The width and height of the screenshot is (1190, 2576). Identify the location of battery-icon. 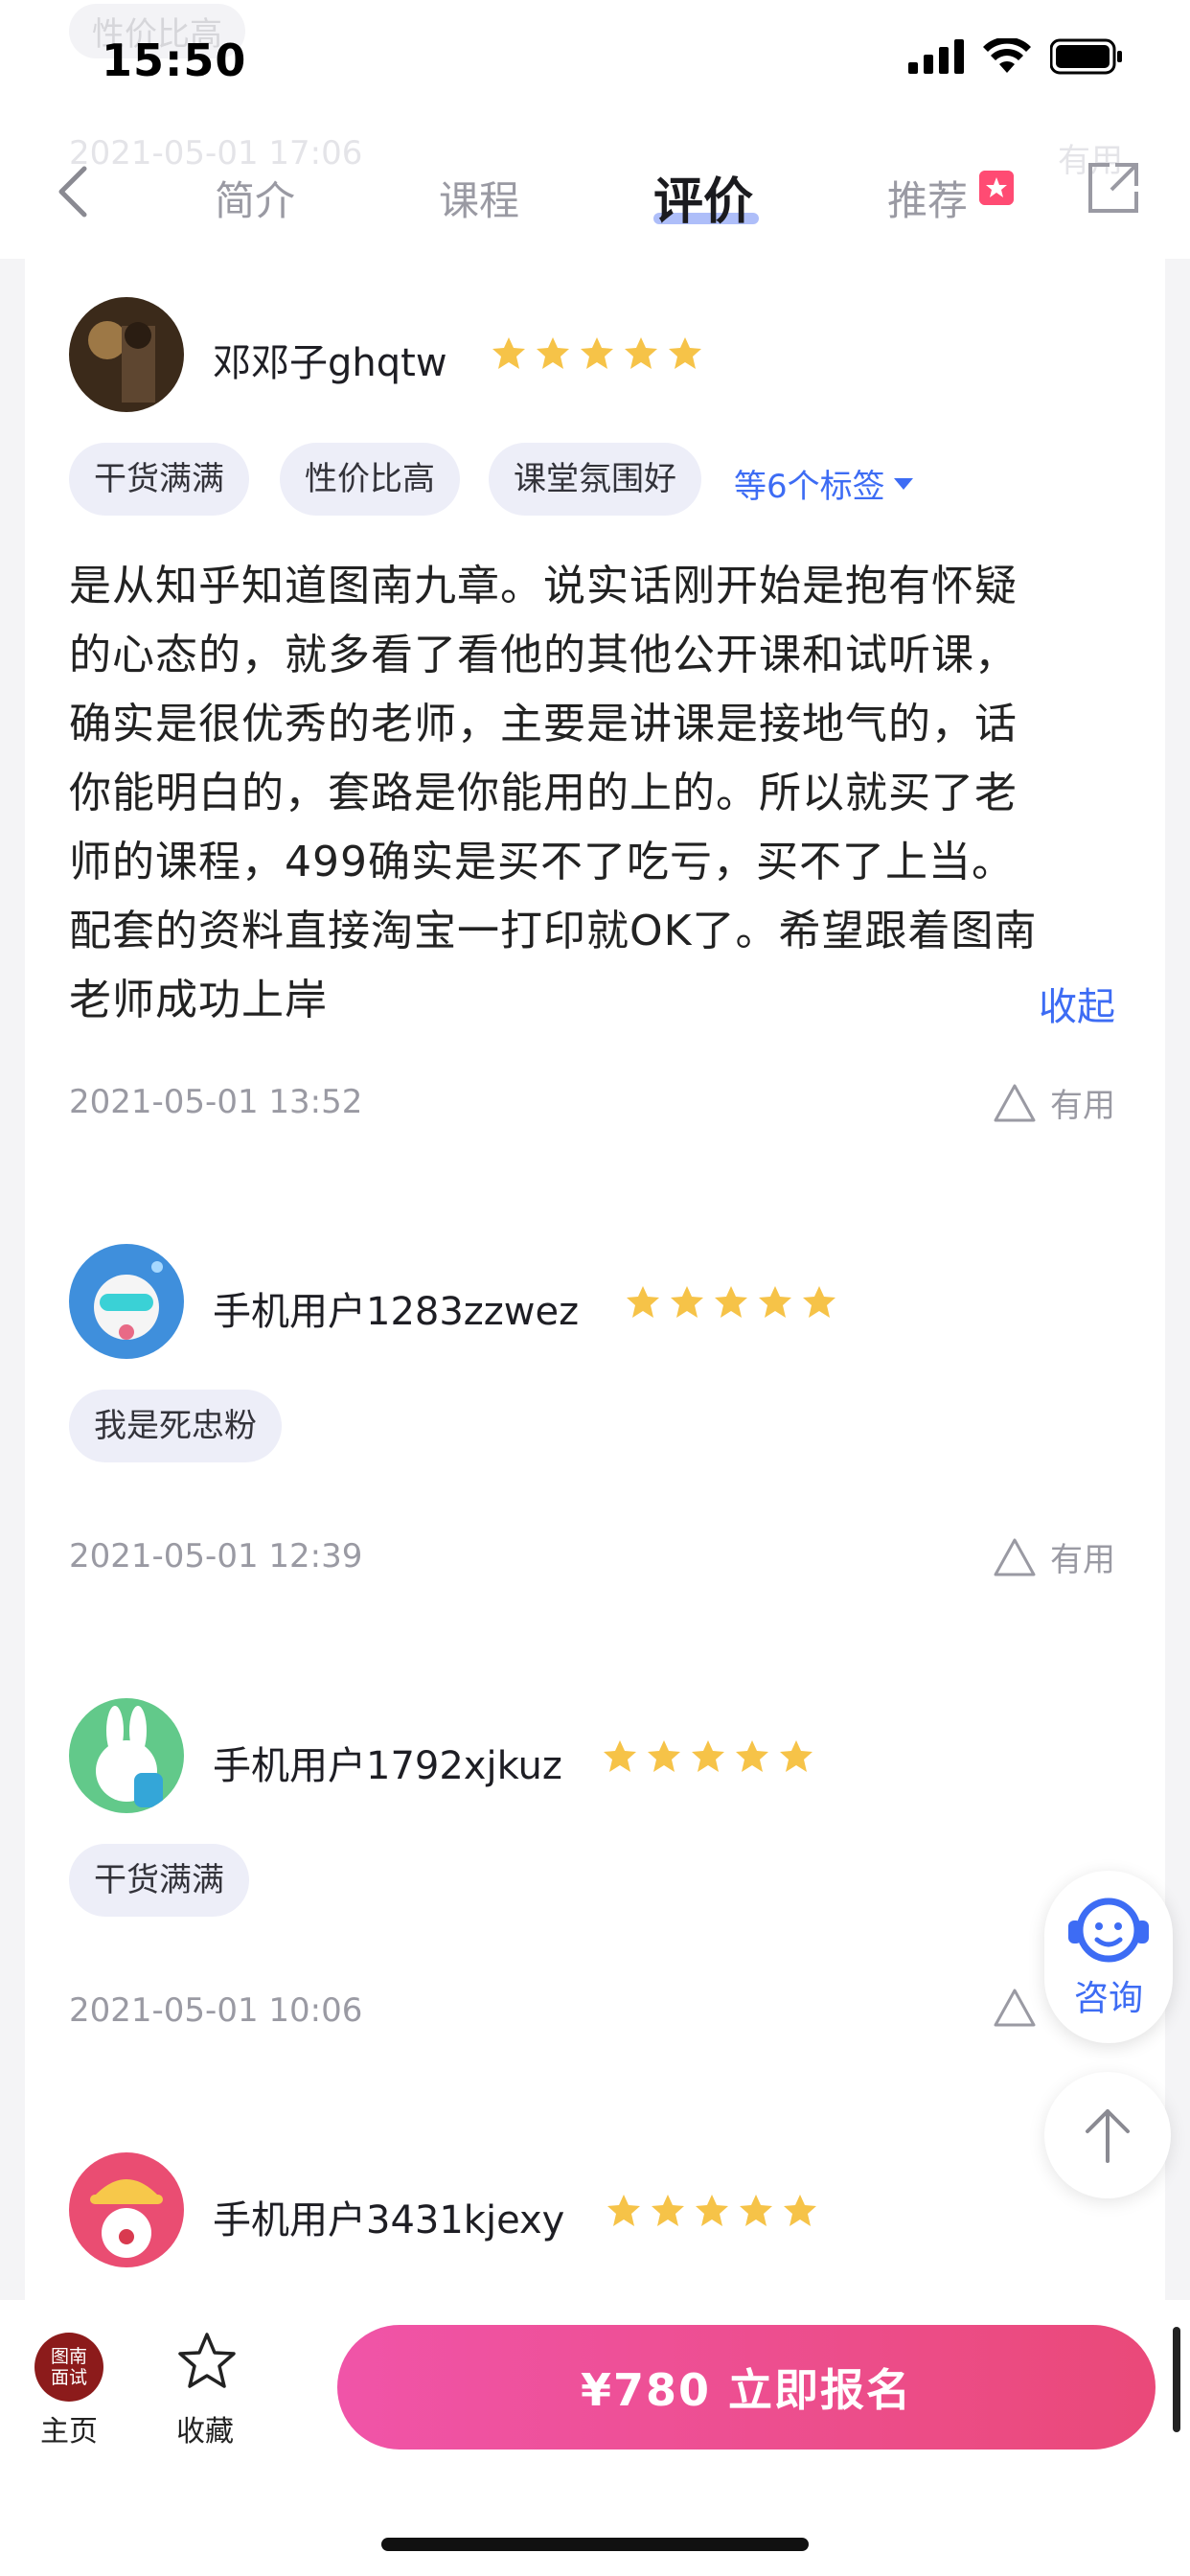
(1086, 56).